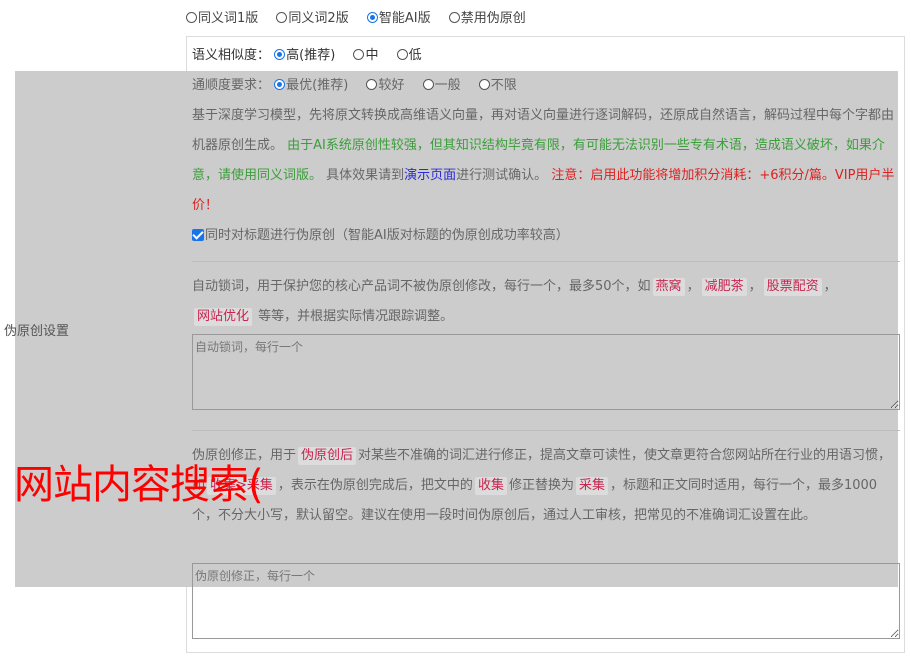  I want to click on checkbox-checked-icon, so click(198, 235).